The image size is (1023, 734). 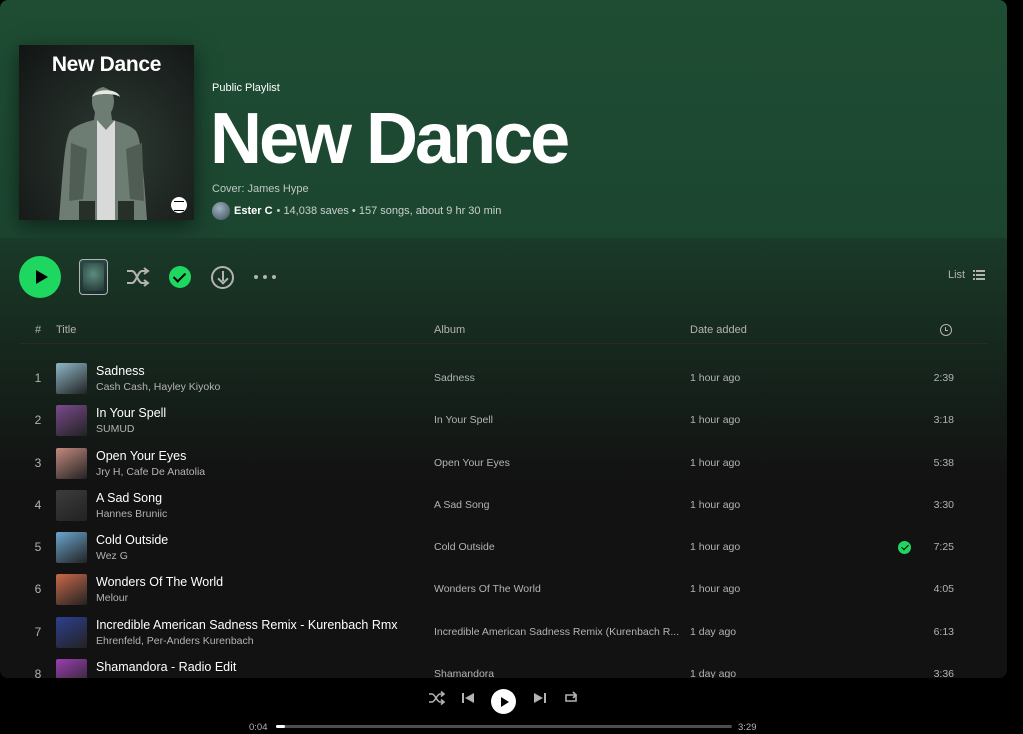 I want to click on track-title-link: Sadness, so click(x=120, y=371).